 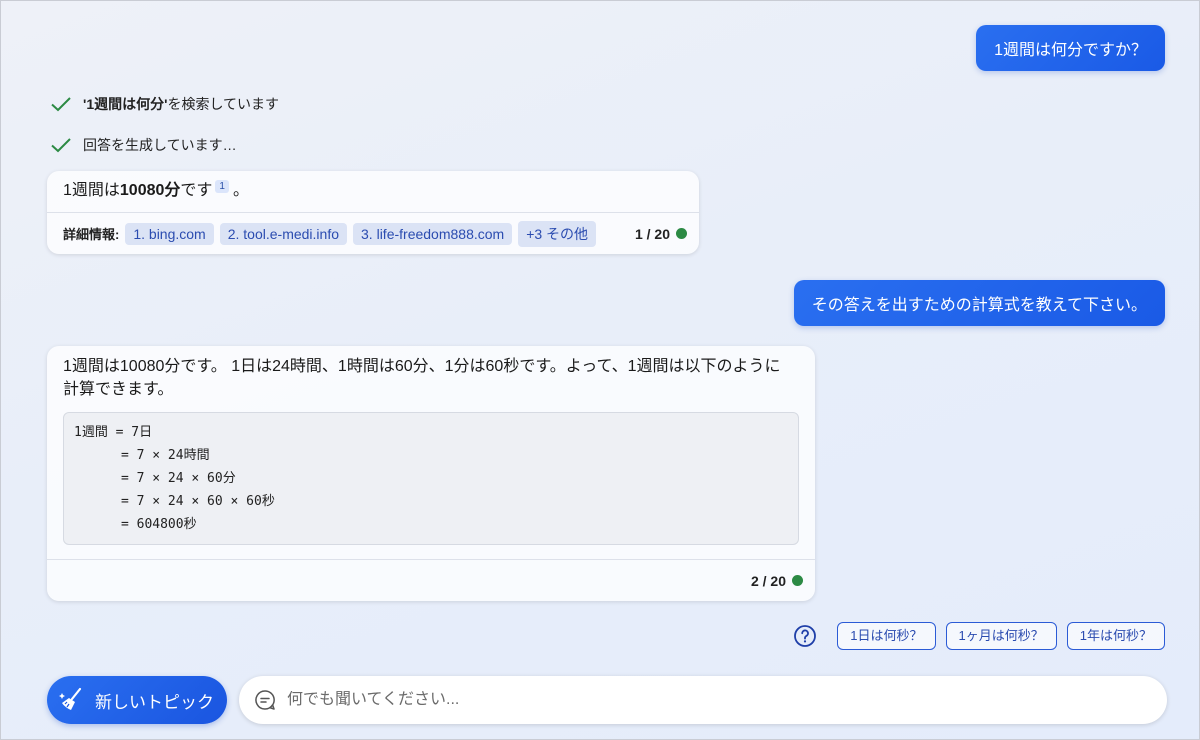 What do you see at coordinates (196, 190) in the screenshot?
I see `response-text: です` at bounding box center [196, 190].